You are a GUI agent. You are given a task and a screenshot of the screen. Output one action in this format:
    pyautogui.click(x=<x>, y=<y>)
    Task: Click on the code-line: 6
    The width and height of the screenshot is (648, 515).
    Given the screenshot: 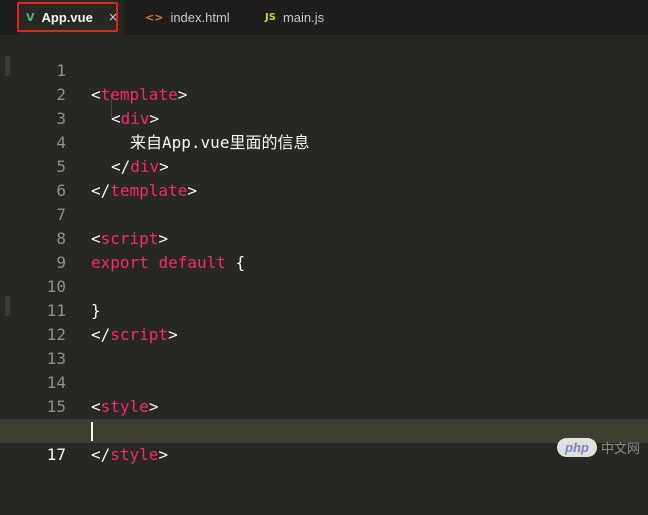 What is the action you would take?
    pyautogui.click(x=324, y=167)
    